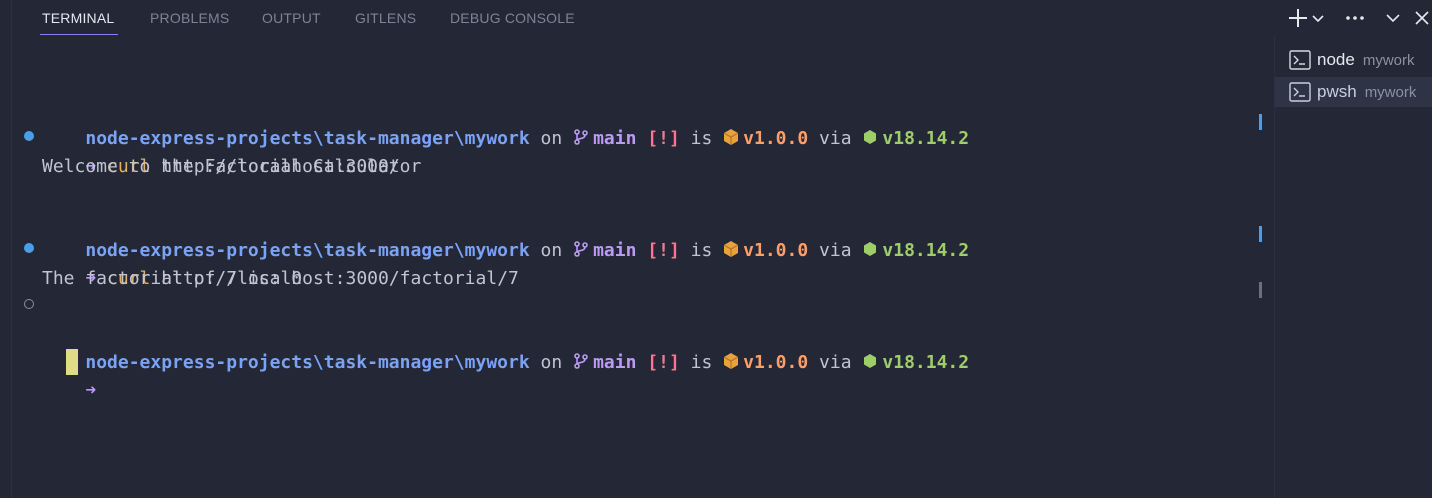 The width and height of the screenshot is (1432, 498). What do you see at coordinates (79, 34) in the screenshot?
I see `active-tab-indicator` at bounding box center [79, 34].